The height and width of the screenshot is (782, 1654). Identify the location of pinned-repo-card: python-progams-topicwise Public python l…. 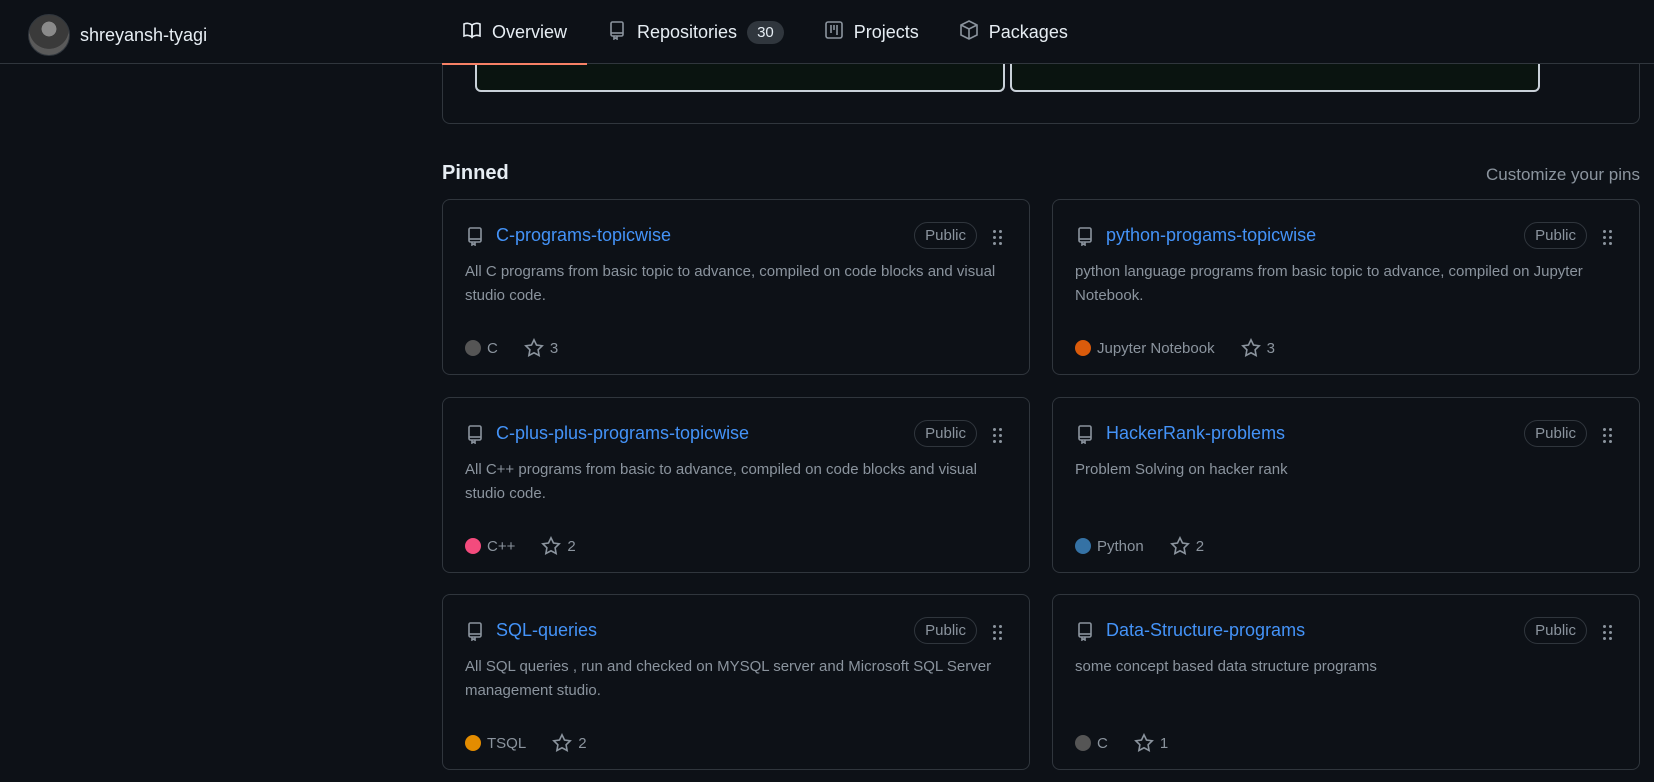
(1346, 287).